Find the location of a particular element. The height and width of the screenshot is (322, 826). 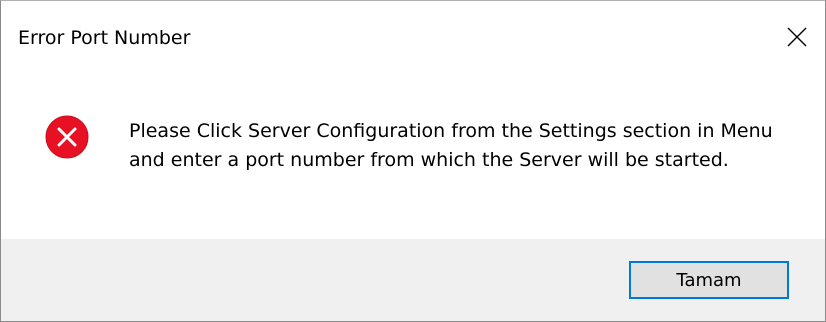

dialog-title: Error Port Number is located at coordinates (104, 38).